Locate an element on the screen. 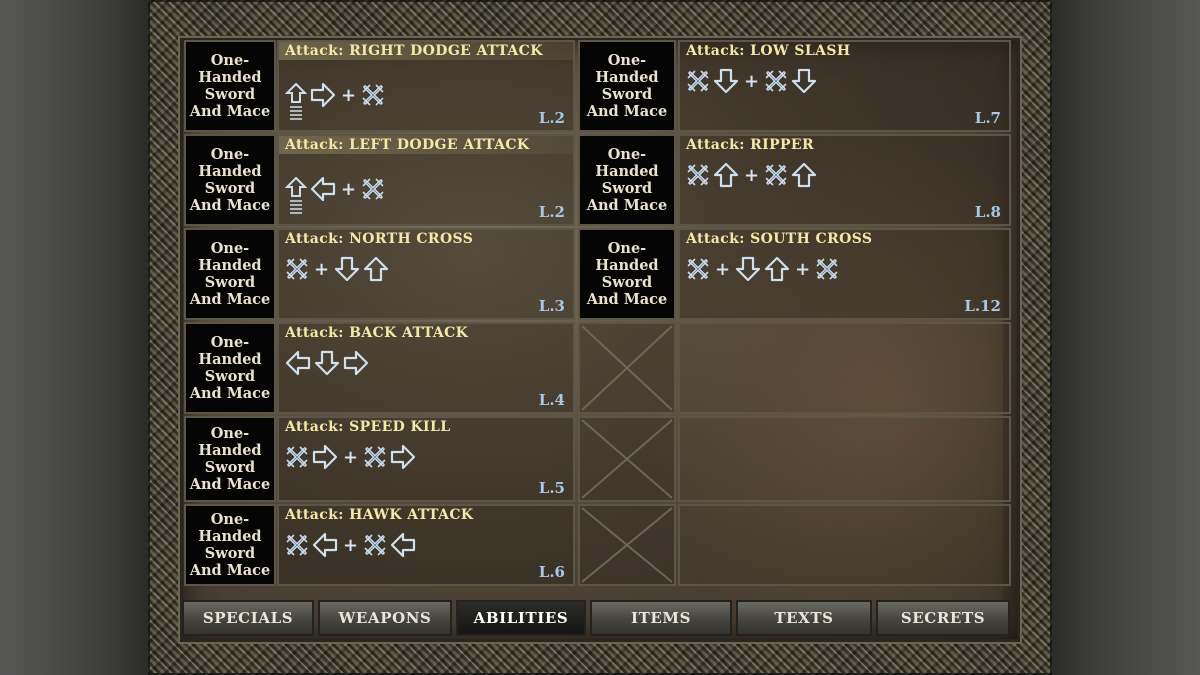  tab-specials: SPECIALS is located at coordinates (248, 618).